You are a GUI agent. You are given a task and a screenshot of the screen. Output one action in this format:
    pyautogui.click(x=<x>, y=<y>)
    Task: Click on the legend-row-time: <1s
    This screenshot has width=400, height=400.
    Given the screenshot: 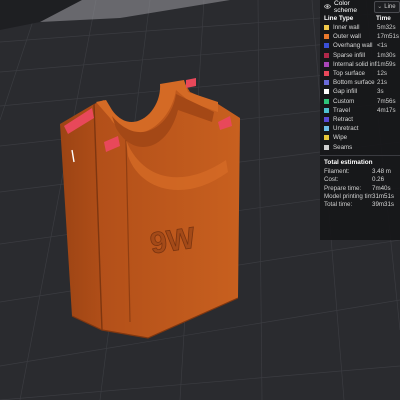 What is the action you would take?
    pyautogui.click(x=382, y=46)
    